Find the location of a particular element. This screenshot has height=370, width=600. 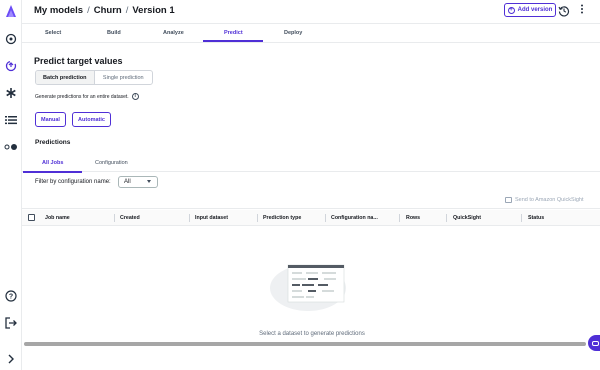

workflow-tabs: Select Build Analyze Predict Deploy is located at coordinates (311, 34).